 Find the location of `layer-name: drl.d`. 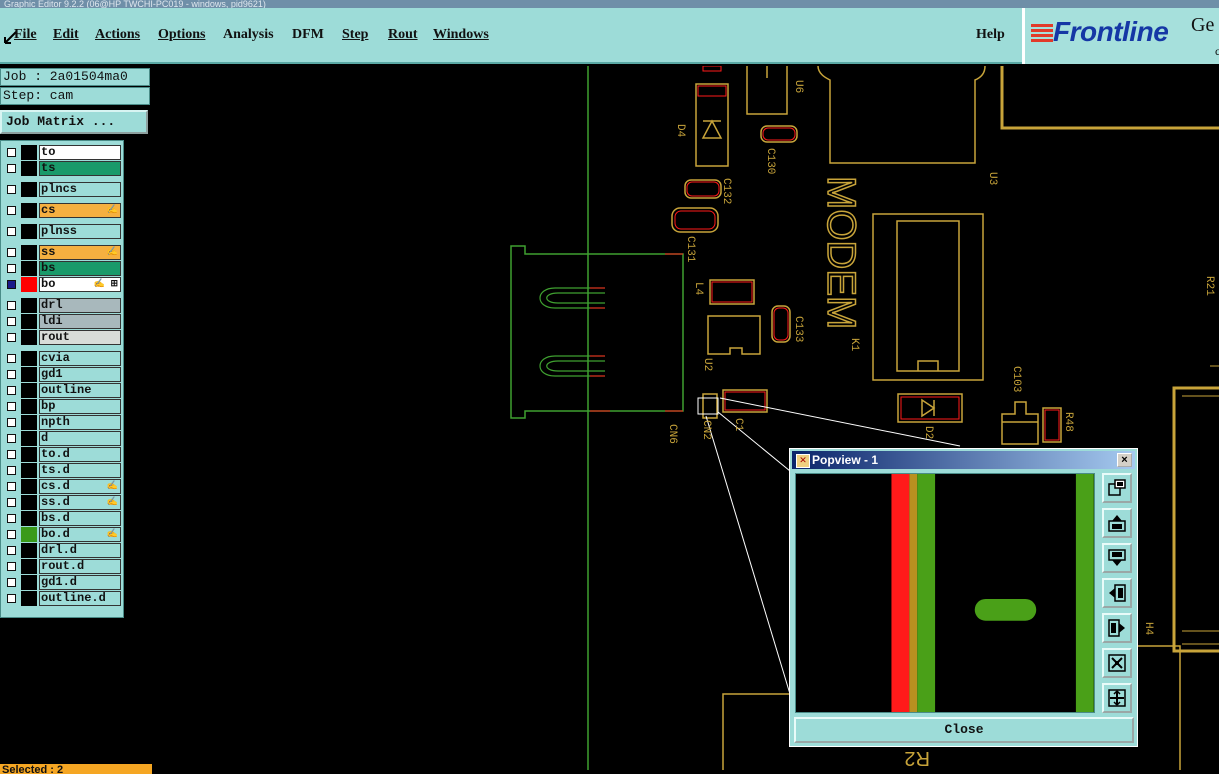

layer-name: drl.d is located at coordinates (80, 550).